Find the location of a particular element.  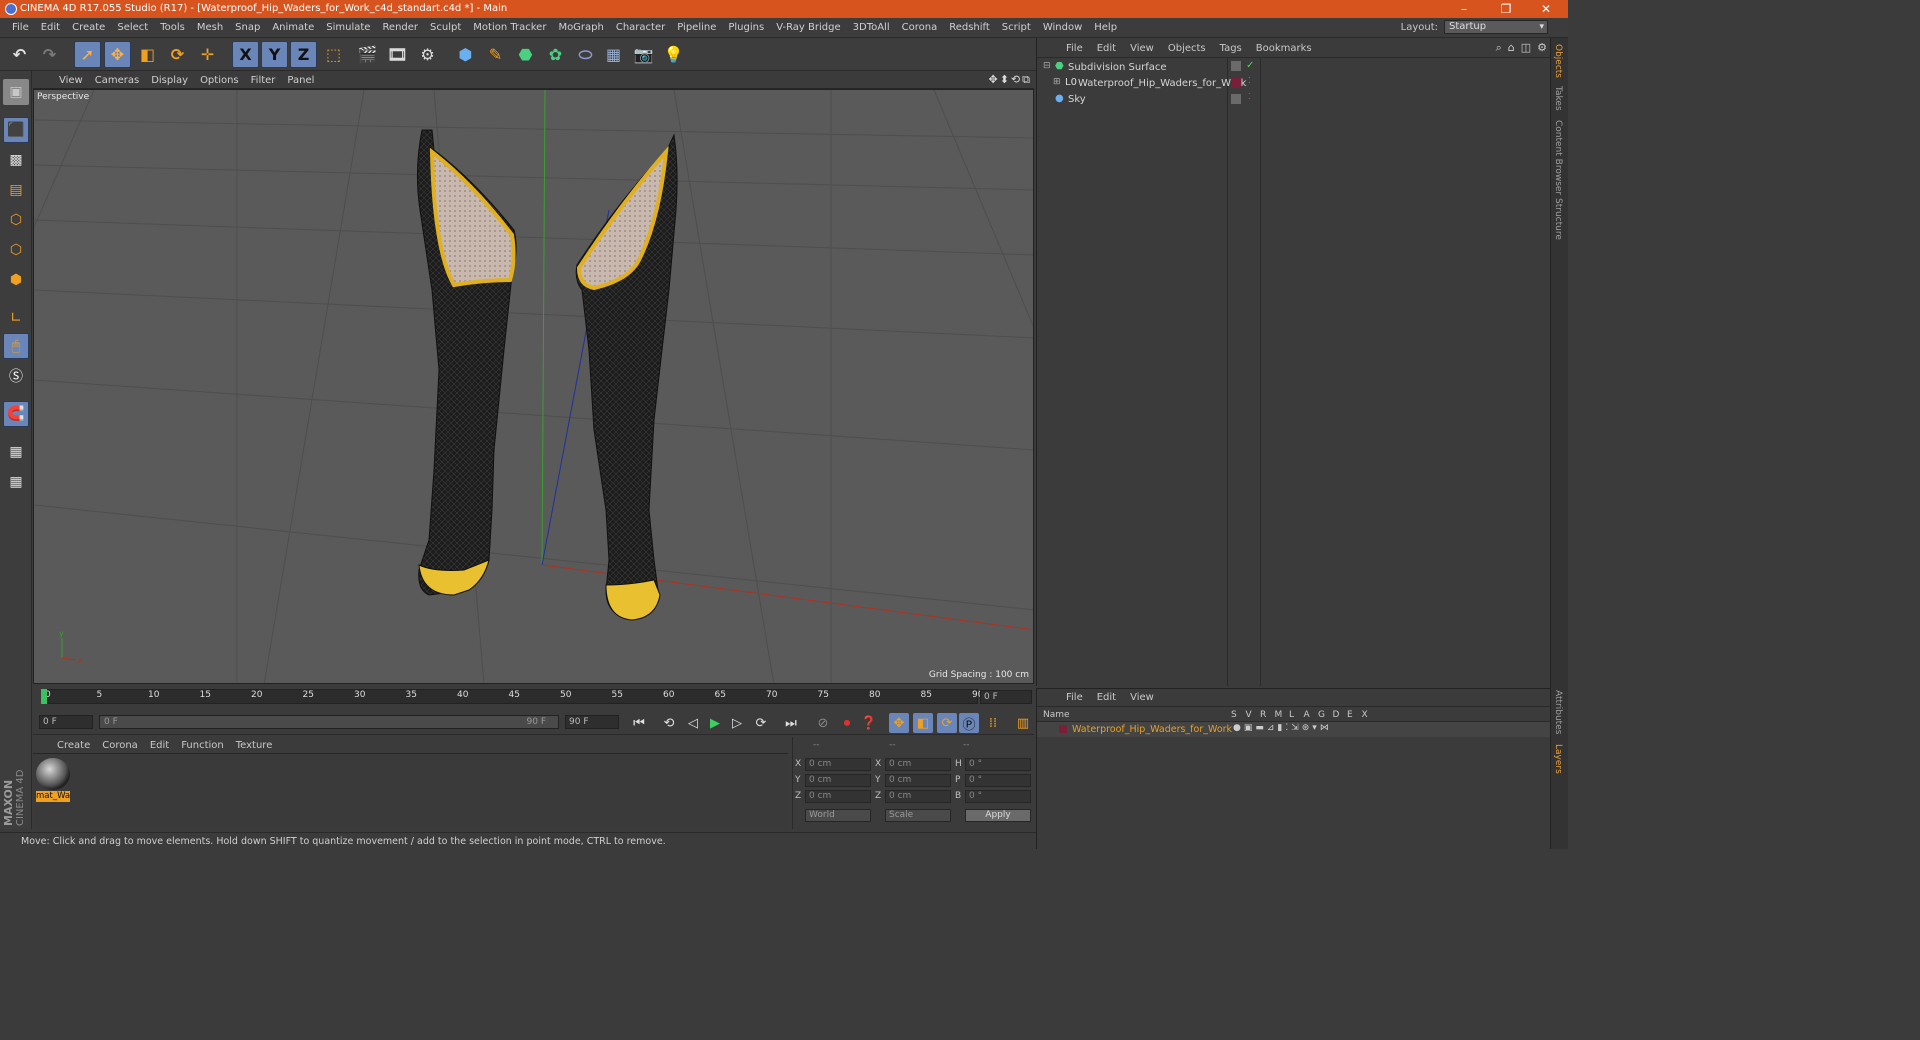

viewport-menu-options: Options is located at coordinates (219, 80).